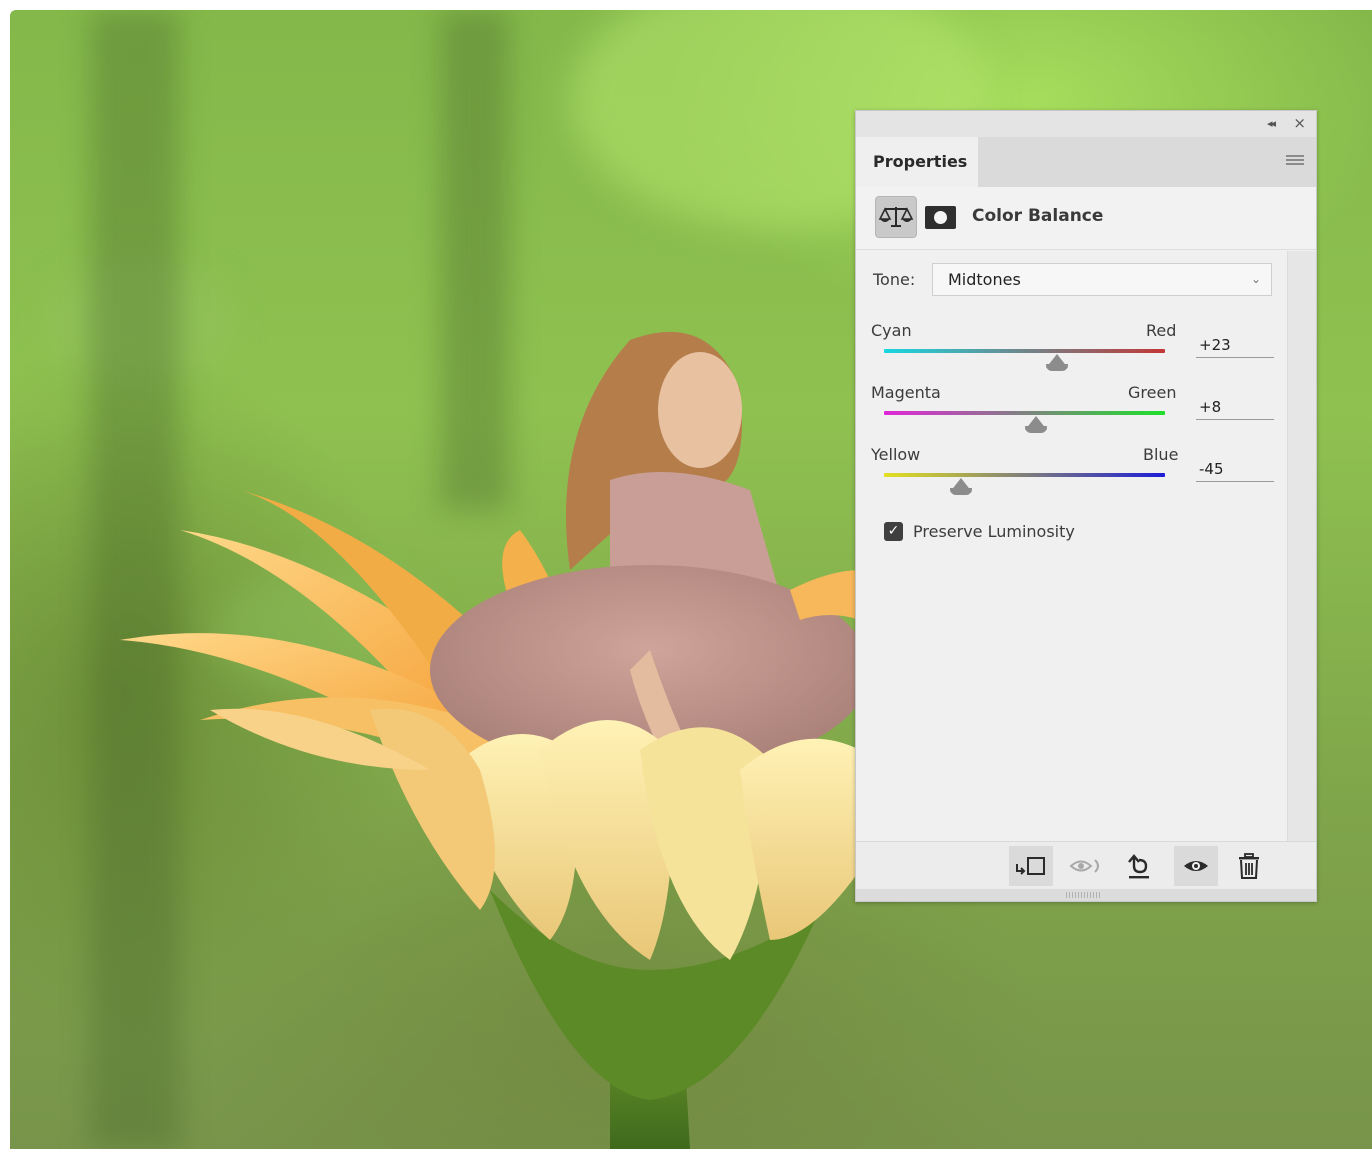  Describe the element at coordinates (1152, 392) in the screenshot. I see `slider-green-label: Green` at that location.